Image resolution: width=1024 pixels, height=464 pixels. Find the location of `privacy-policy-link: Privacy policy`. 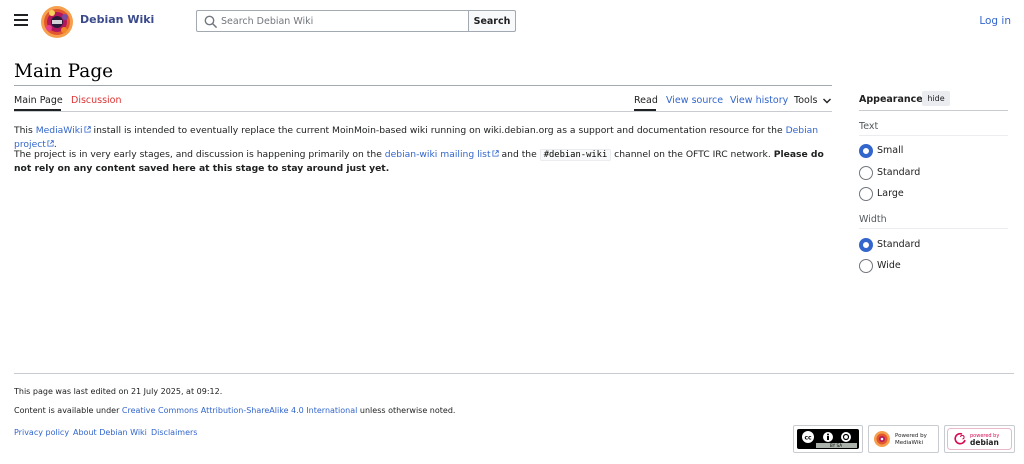

privacy-policy-link: Privacy policy is located at coordinates (41, 432).